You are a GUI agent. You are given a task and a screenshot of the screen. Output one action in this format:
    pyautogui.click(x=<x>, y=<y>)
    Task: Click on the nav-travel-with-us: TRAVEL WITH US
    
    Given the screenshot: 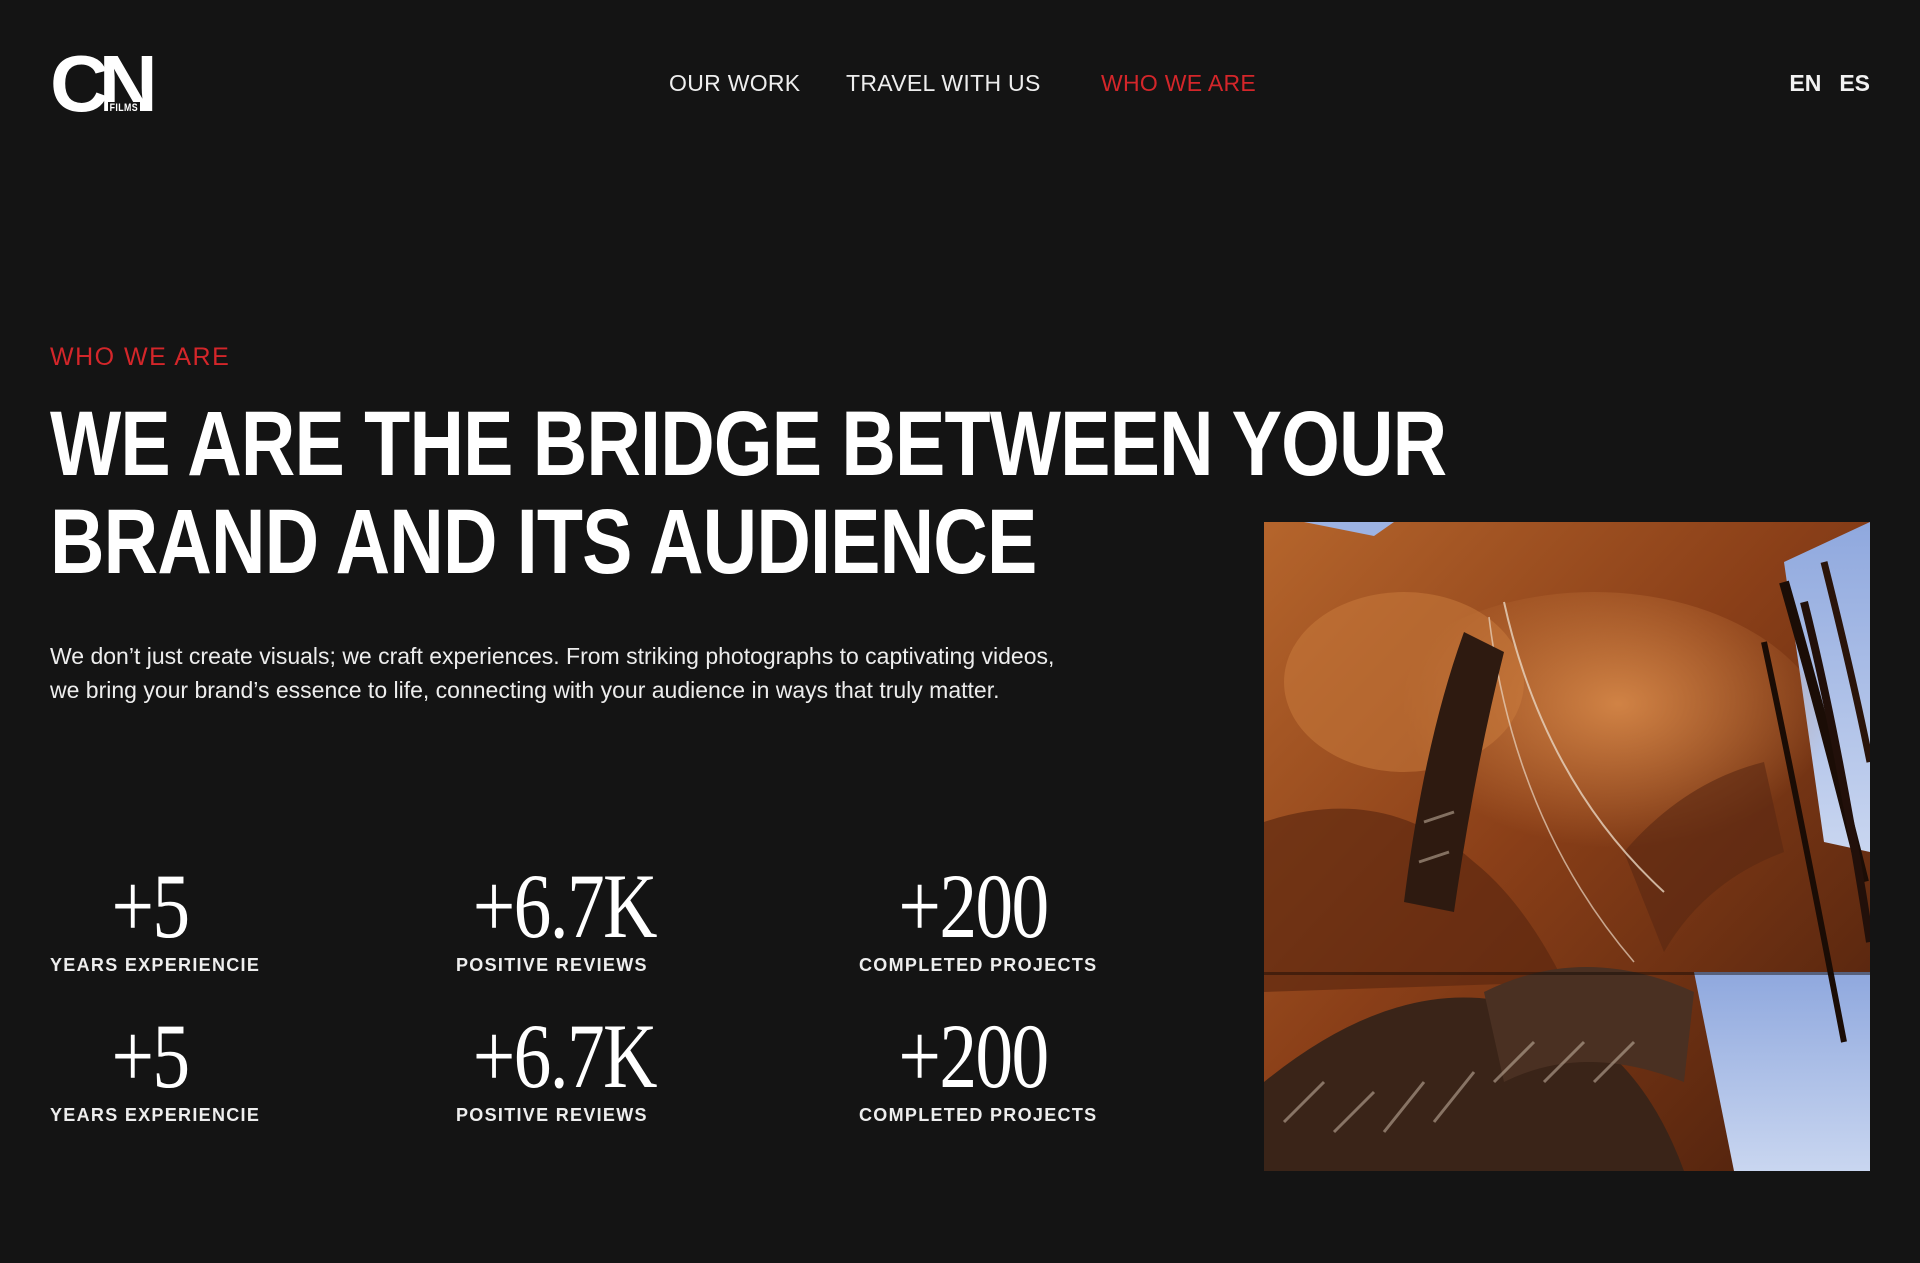 What is the action you would take?
    pyautogui.click(x=943, y=83)
    